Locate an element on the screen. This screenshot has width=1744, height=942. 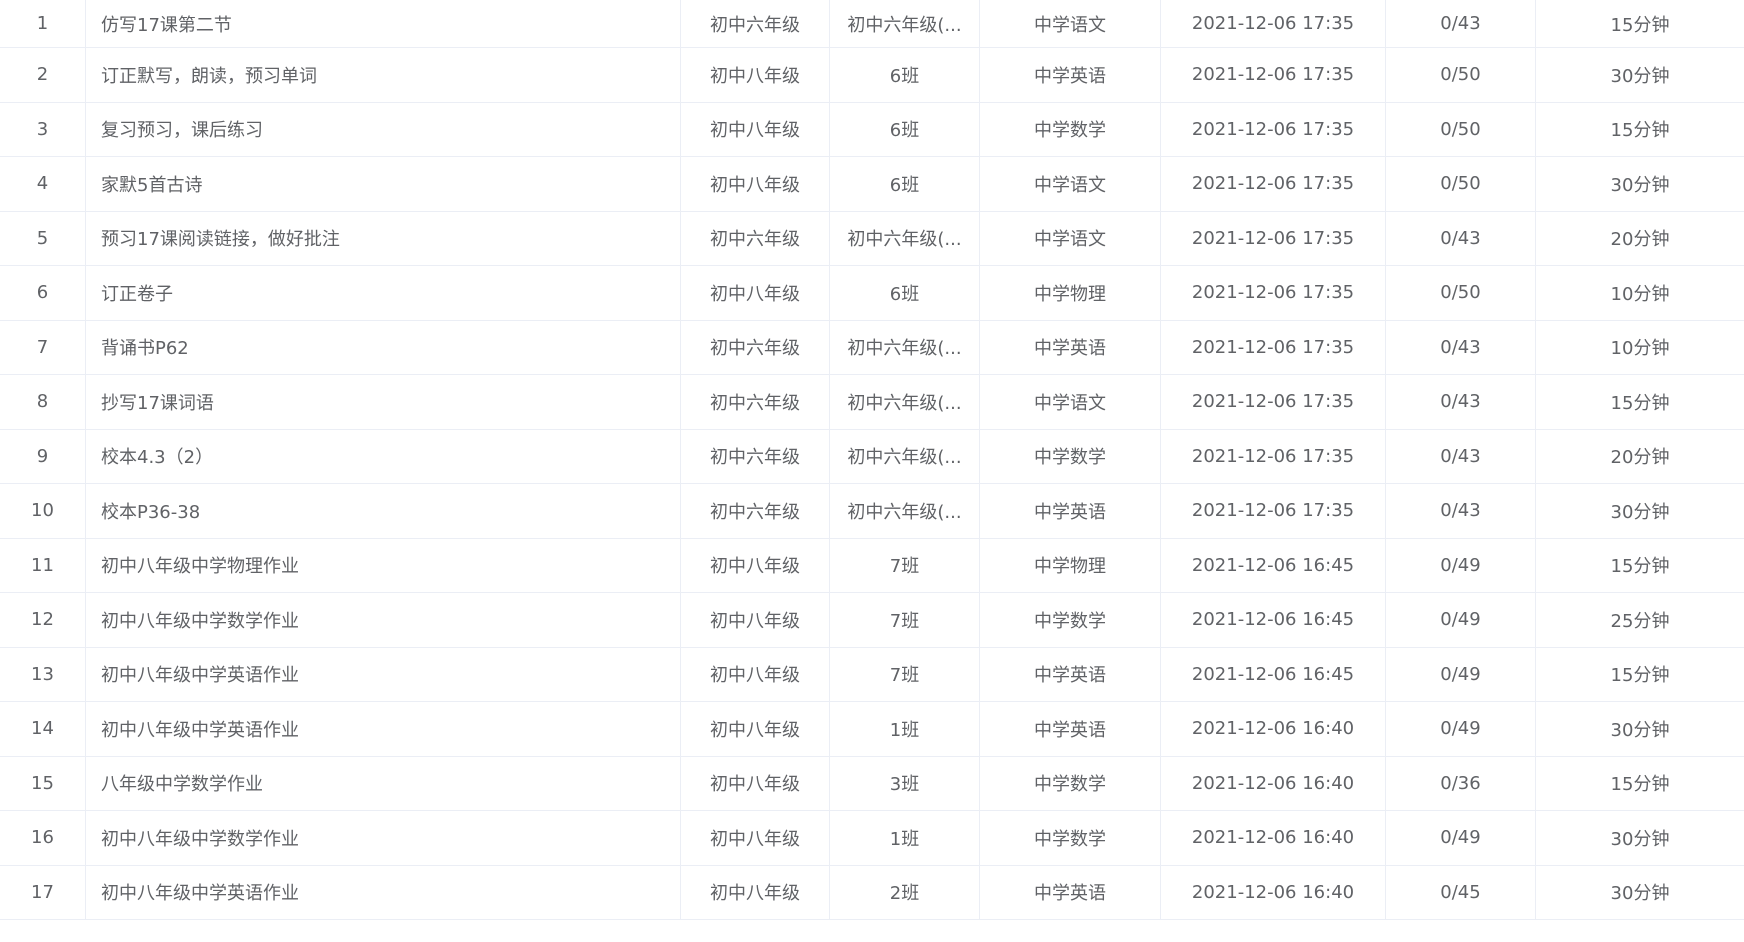
completion-cell: 0/36 is located at coordinates (1461, 783).